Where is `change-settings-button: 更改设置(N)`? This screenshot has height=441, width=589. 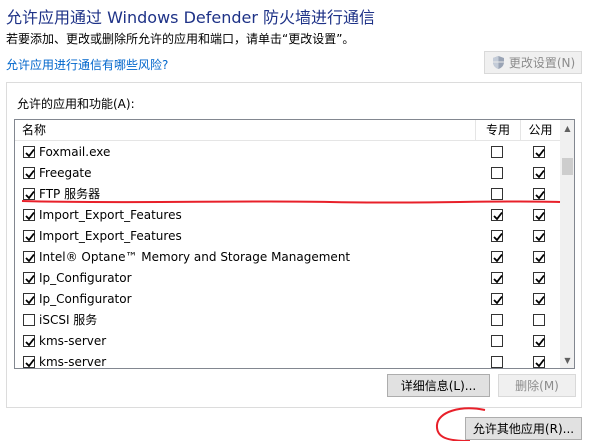
change-settings-button: 更改设置(N) is located at coordinates (533, 62).